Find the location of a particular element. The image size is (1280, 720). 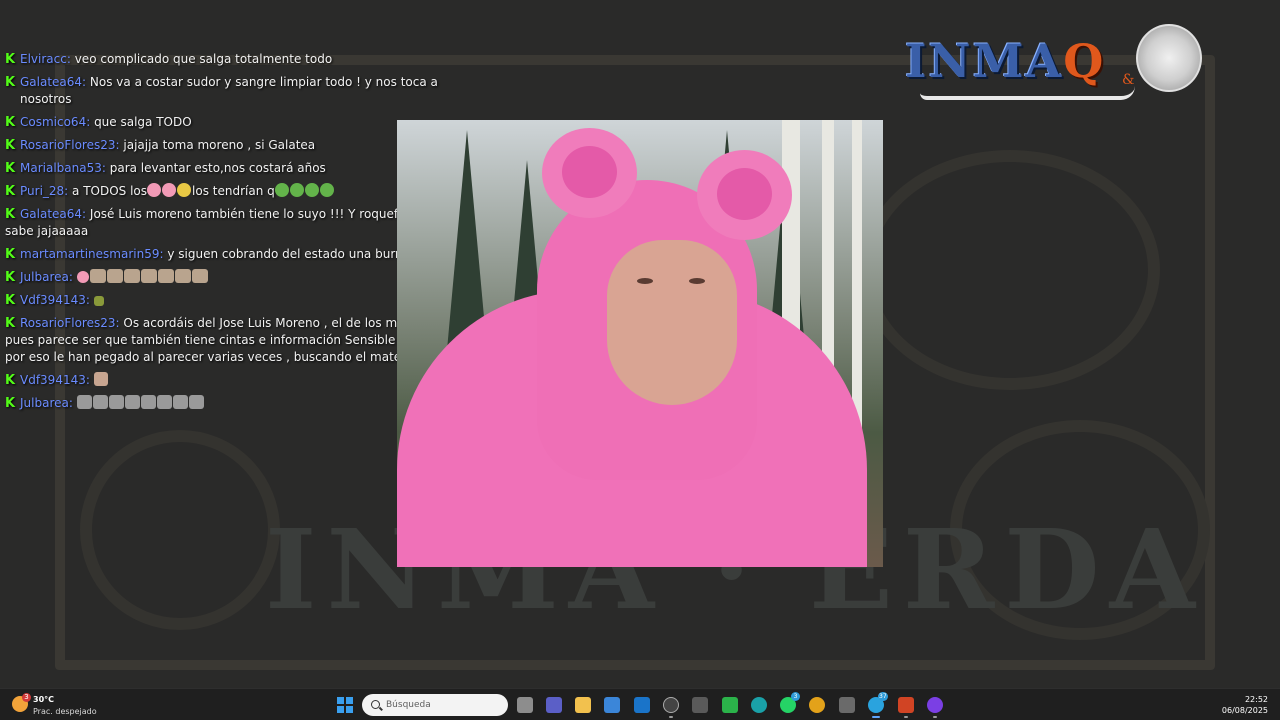

shield-app-icon is located at coordinates (847, 705).